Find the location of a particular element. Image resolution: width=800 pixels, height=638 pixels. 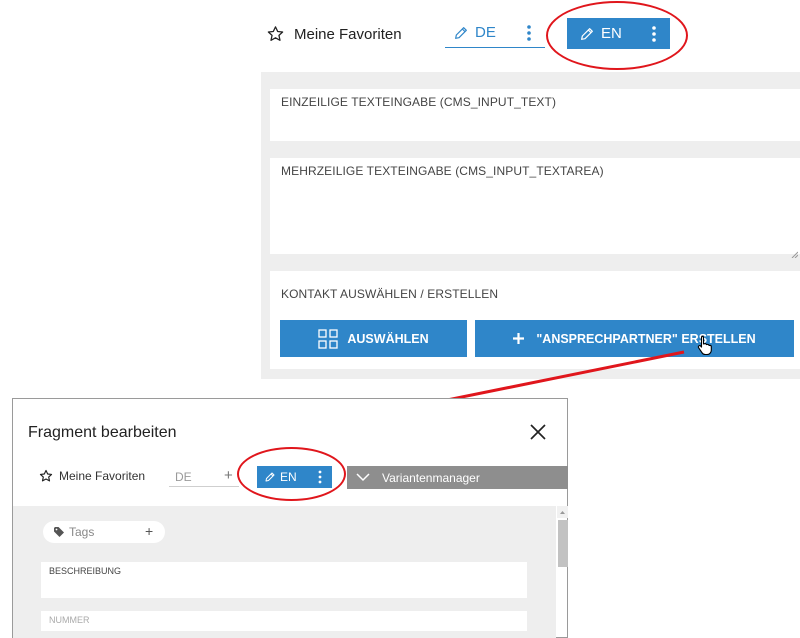

pencil-icon is located at coordinates (461, 33).